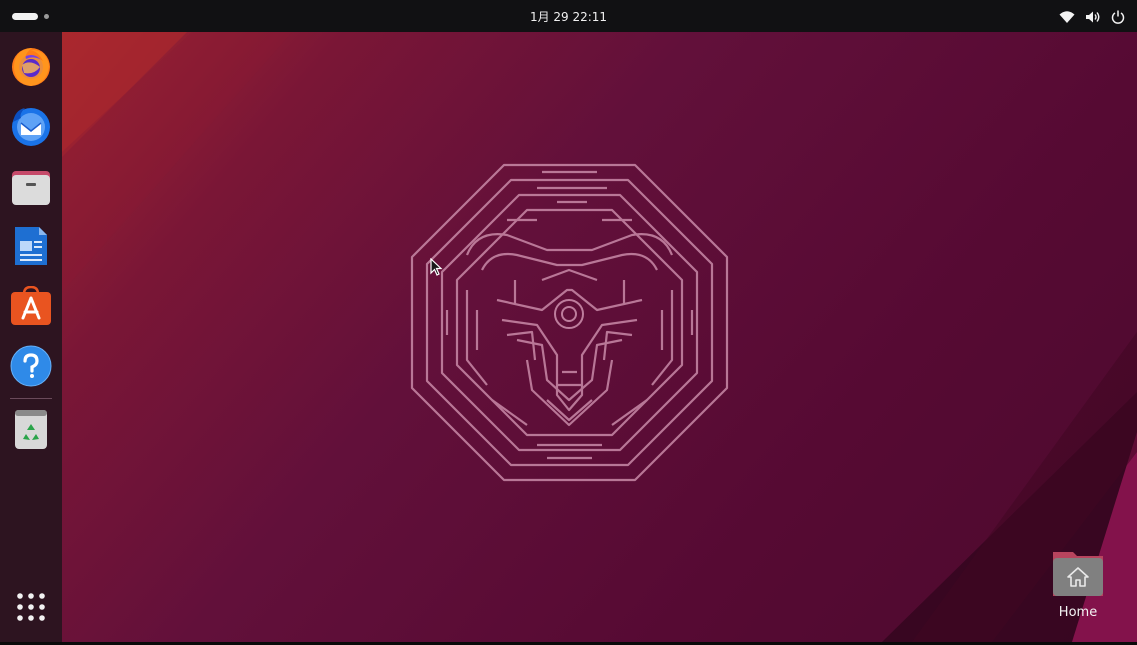 The height and width of the screenshot is (645, 1137). What do you see at coordinates (25, 16) in the screenshot?
I see `activities-button` at bounding box center [25, 16].